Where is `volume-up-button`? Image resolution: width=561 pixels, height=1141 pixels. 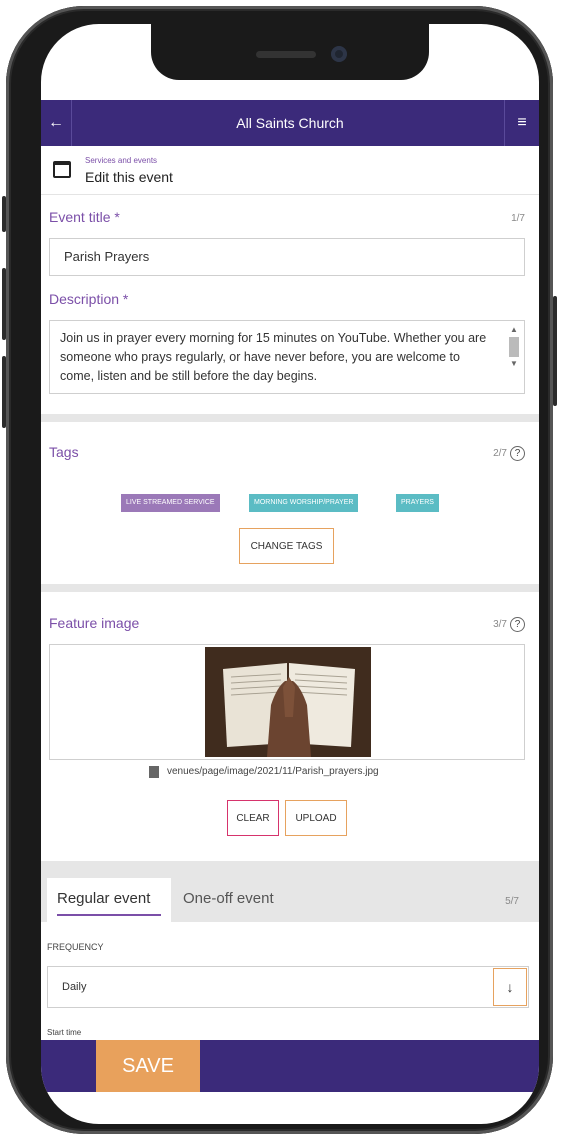 volume-up-button is located at coordinates (4, 214).